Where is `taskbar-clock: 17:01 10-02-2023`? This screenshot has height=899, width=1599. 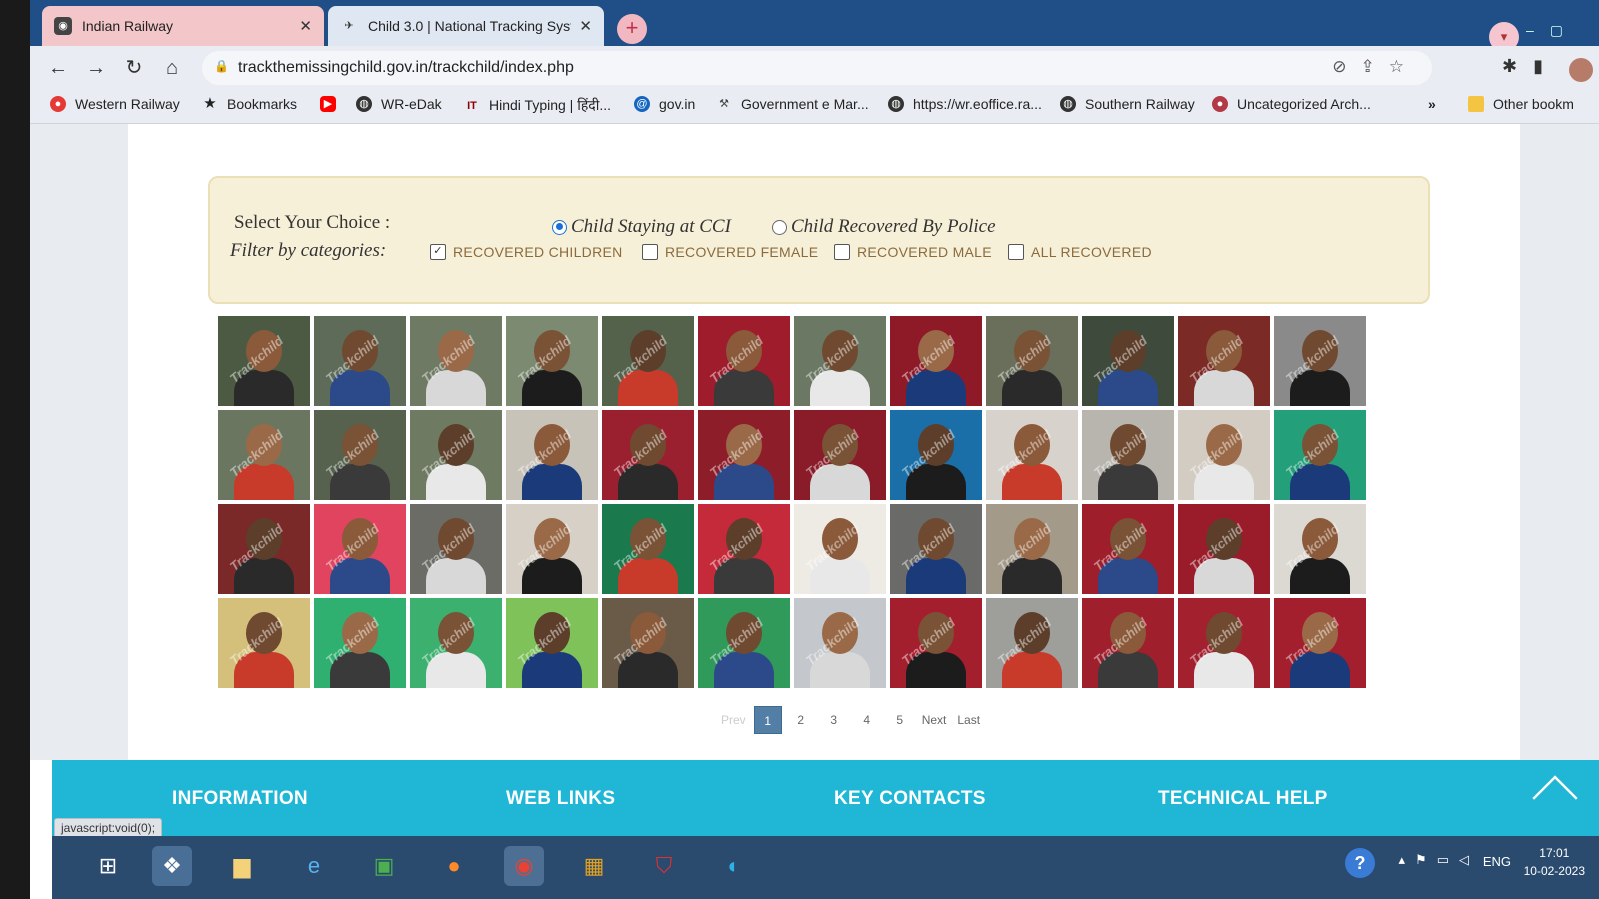 taskbar-clock: 17:01 10-02-2023 is located at coordinates (1554, 862).